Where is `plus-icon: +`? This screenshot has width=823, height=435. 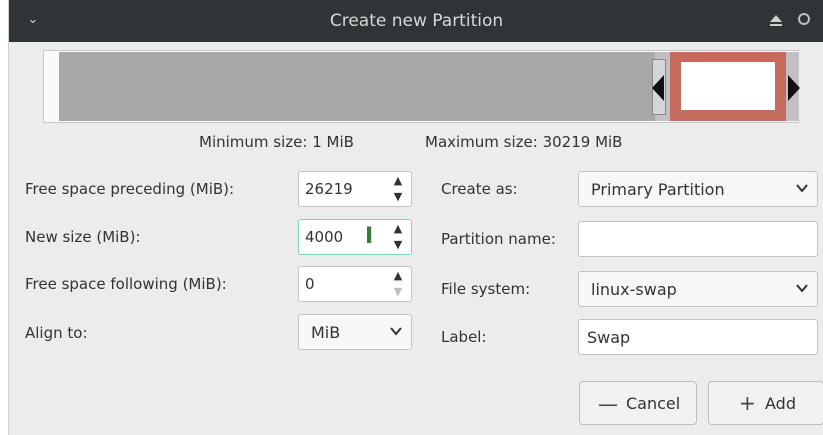 plus-icon: + is located at coordinates (747, 403).